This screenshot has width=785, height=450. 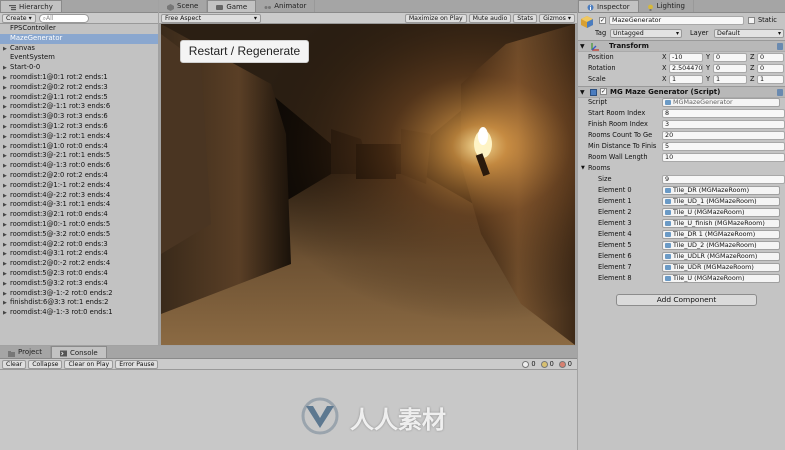 What do you see at coordinates (79, 264) in the screenshot?
I see `hierarchy-item: ▶ roomdist:2@0:-2 rot:2 ends:4` at bounding box center [79, 264].